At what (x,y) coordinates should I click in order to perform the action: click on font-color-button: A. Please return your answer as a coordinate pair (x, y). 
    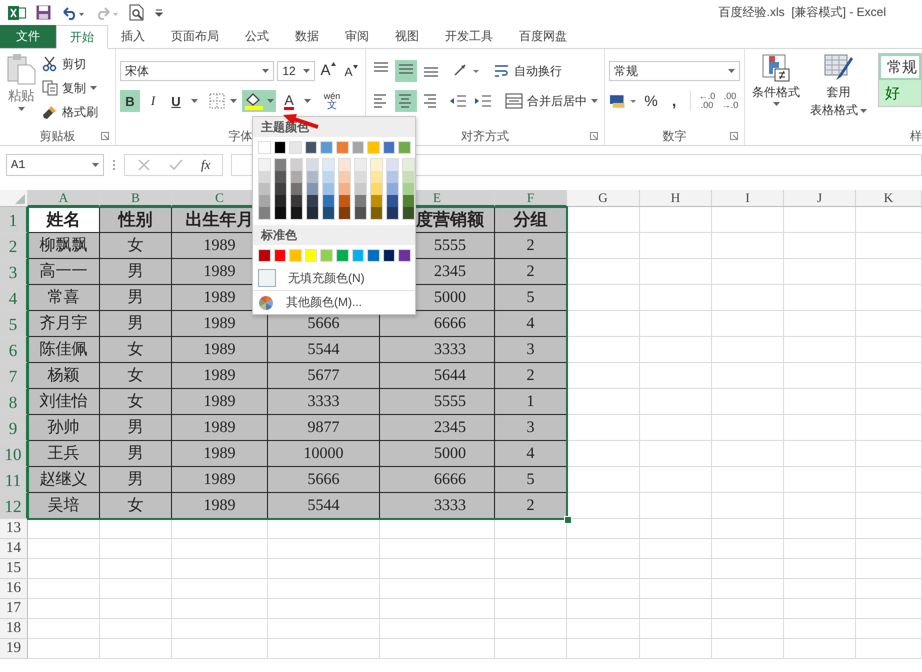
    Looking at the image, I should click on (289, 101).